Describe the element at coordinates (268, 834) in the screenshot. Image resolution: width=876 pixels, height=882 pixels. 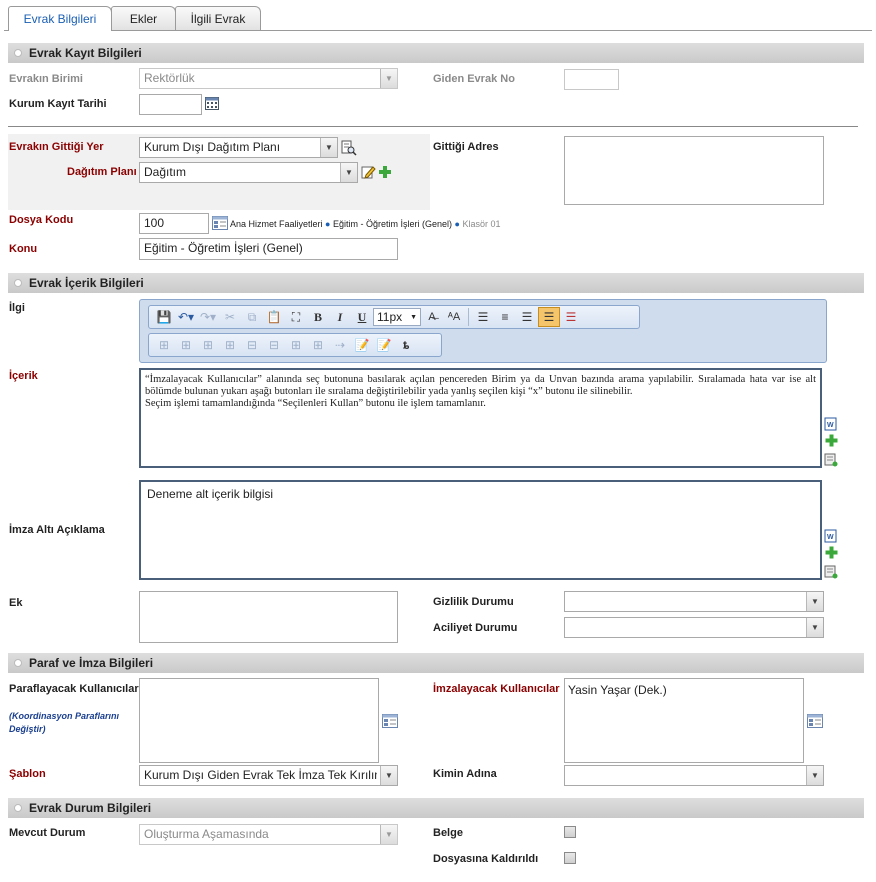
I see `mevcut-select: Oluşturma Aşamasında ▼` at that location.